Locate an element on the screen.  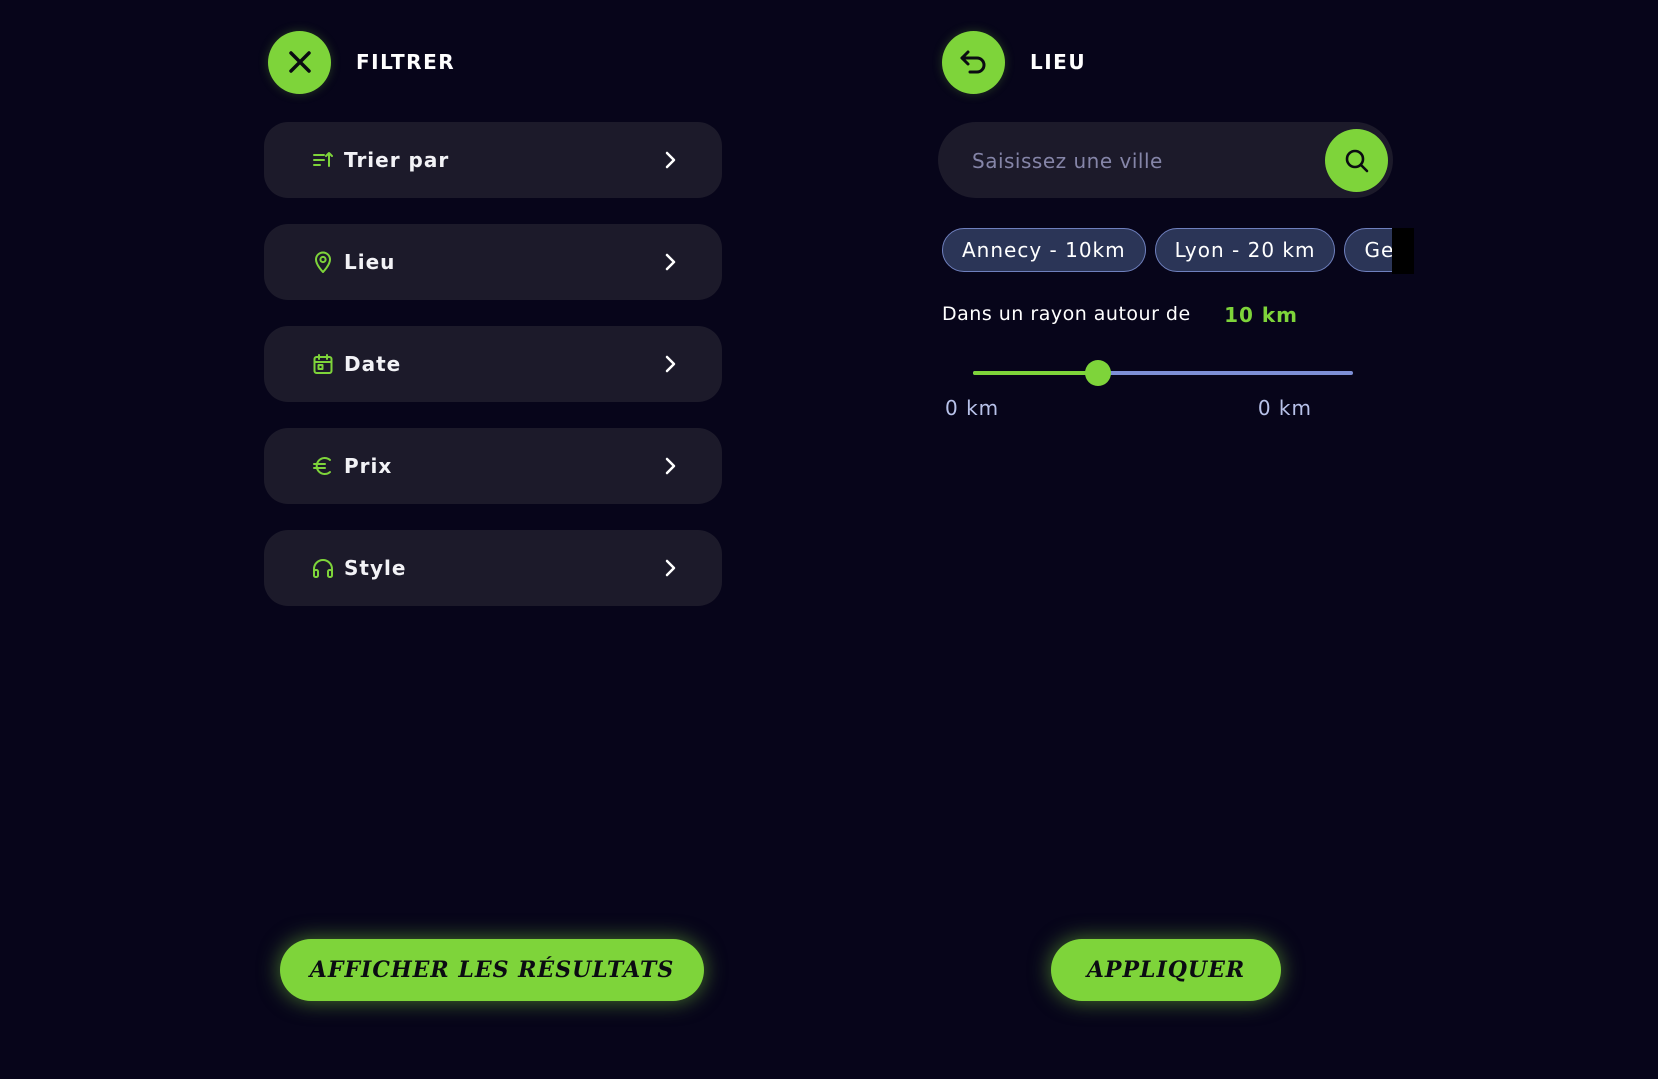
city-search-input is located at coordinates (1137, 161).